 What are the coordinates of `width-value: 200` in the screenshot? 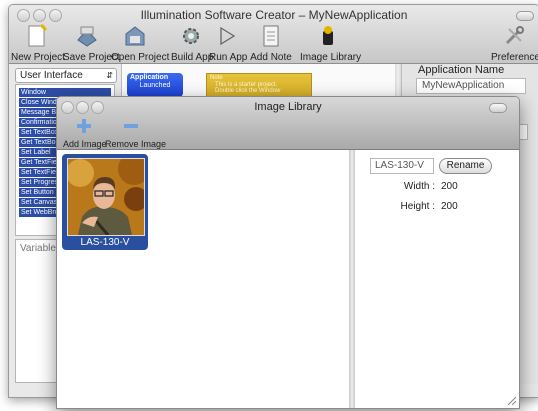 It's located at (449, 186).